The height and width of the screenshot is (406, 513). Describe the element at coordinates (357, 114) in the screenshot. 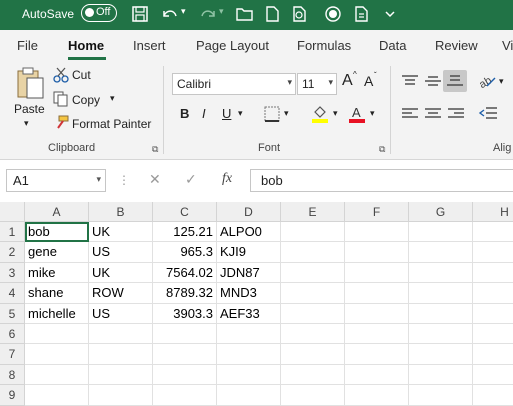

I see `font-color-icon: A` at that location.